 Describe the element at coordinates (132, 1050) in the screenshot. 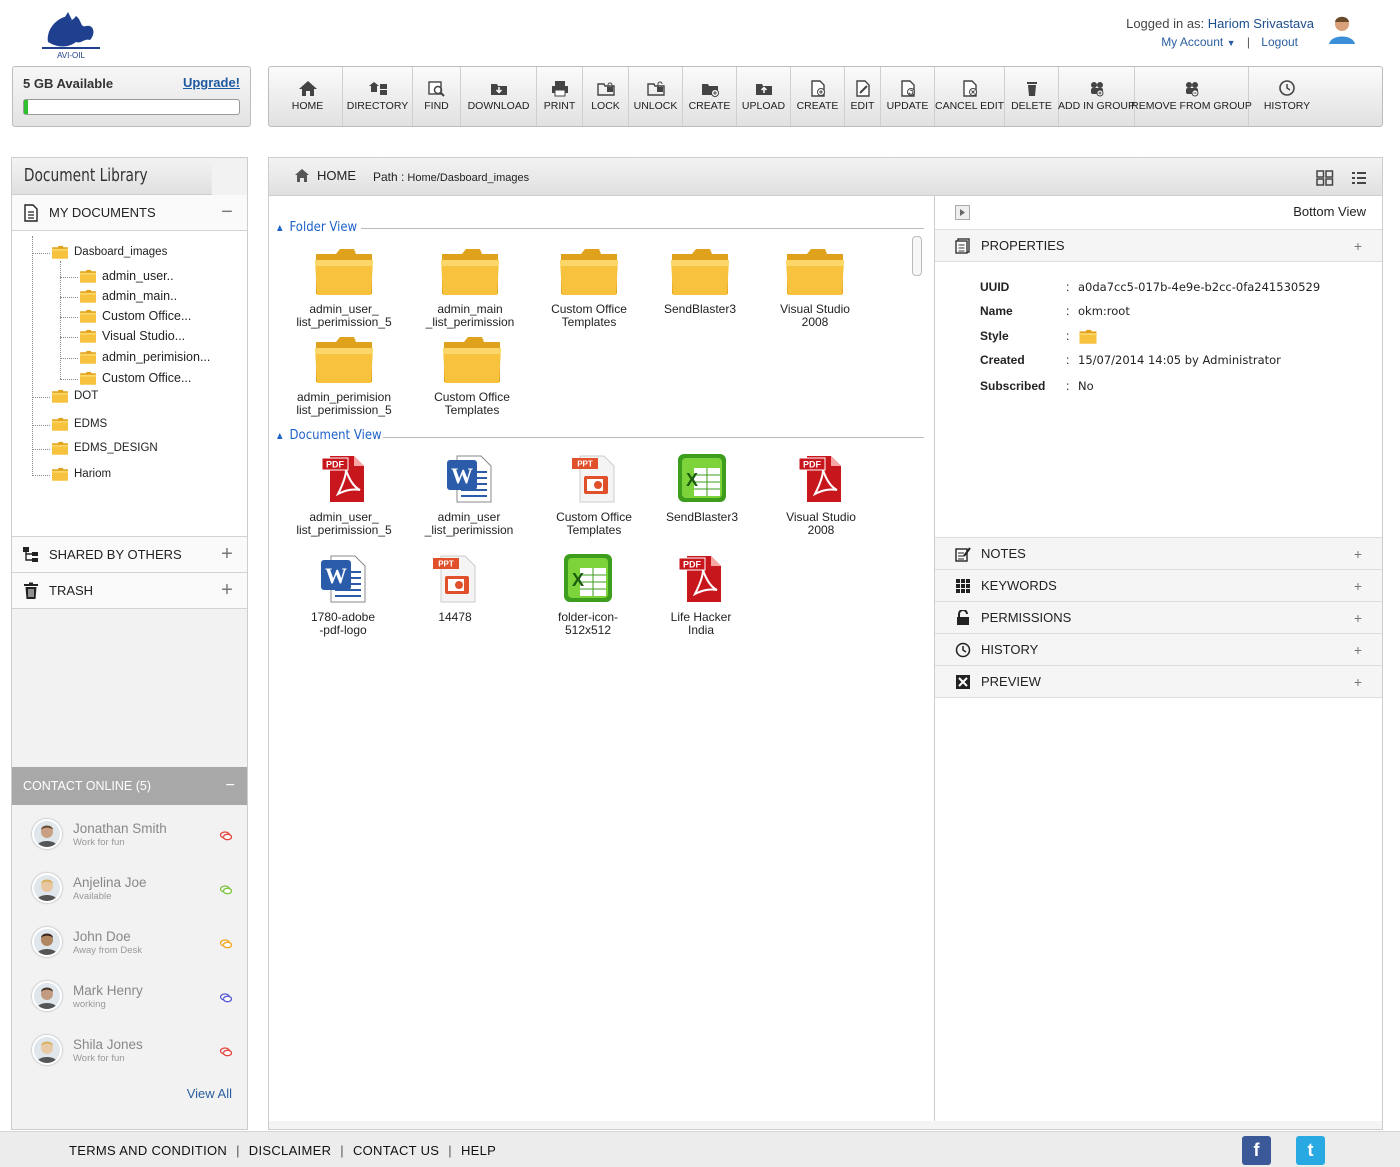

I see `contact-item: Shila Jones Work for fun` at that location.